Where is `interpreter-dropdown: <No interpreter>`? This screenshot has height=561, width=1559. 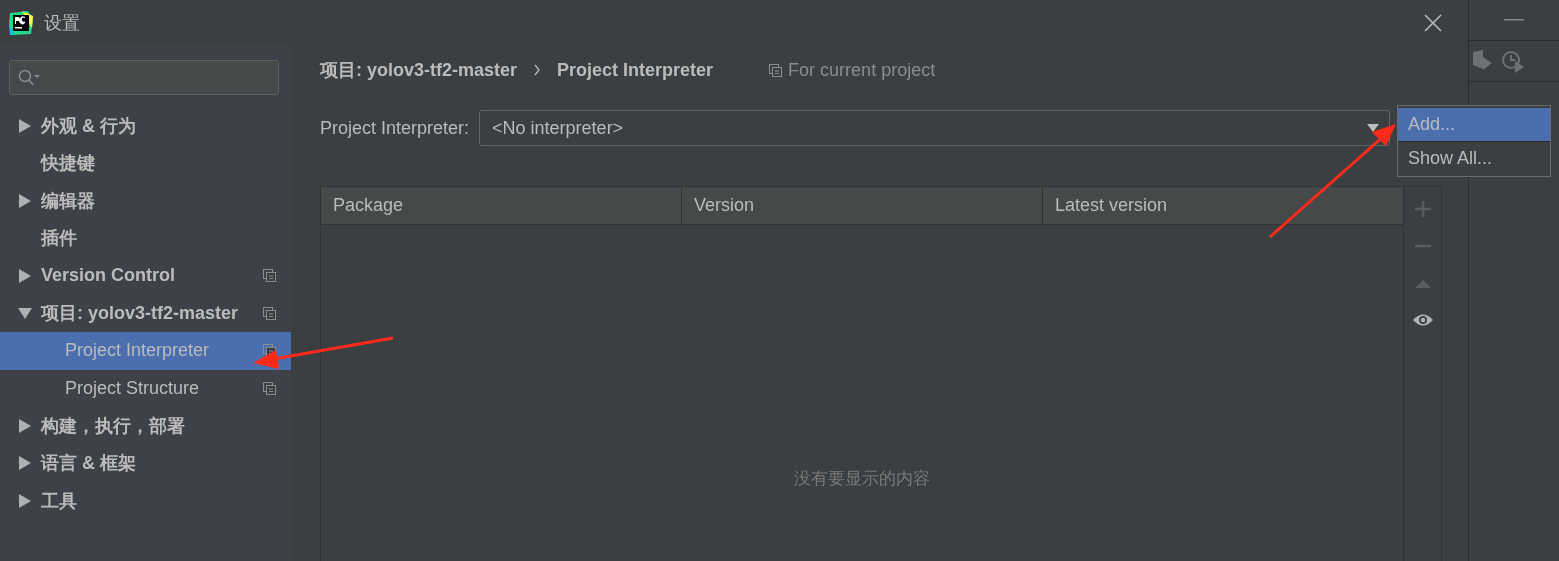
interpreter-dropdown: <No interpreter> is located at coordinates (934, 128).